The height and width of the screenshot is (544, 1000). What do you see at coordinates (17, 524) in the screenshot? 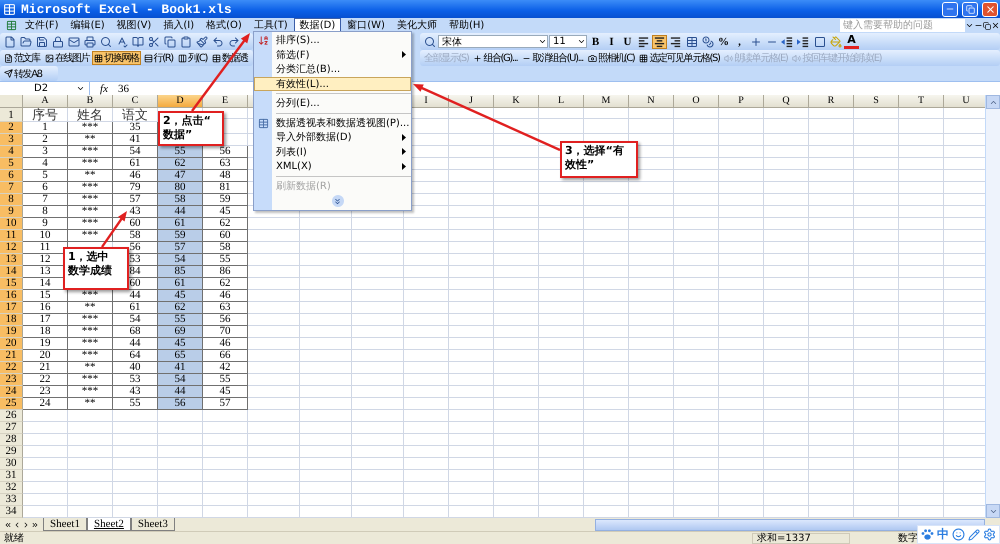
I see `previous-sheet-icon` at bounding box center [17, 524].